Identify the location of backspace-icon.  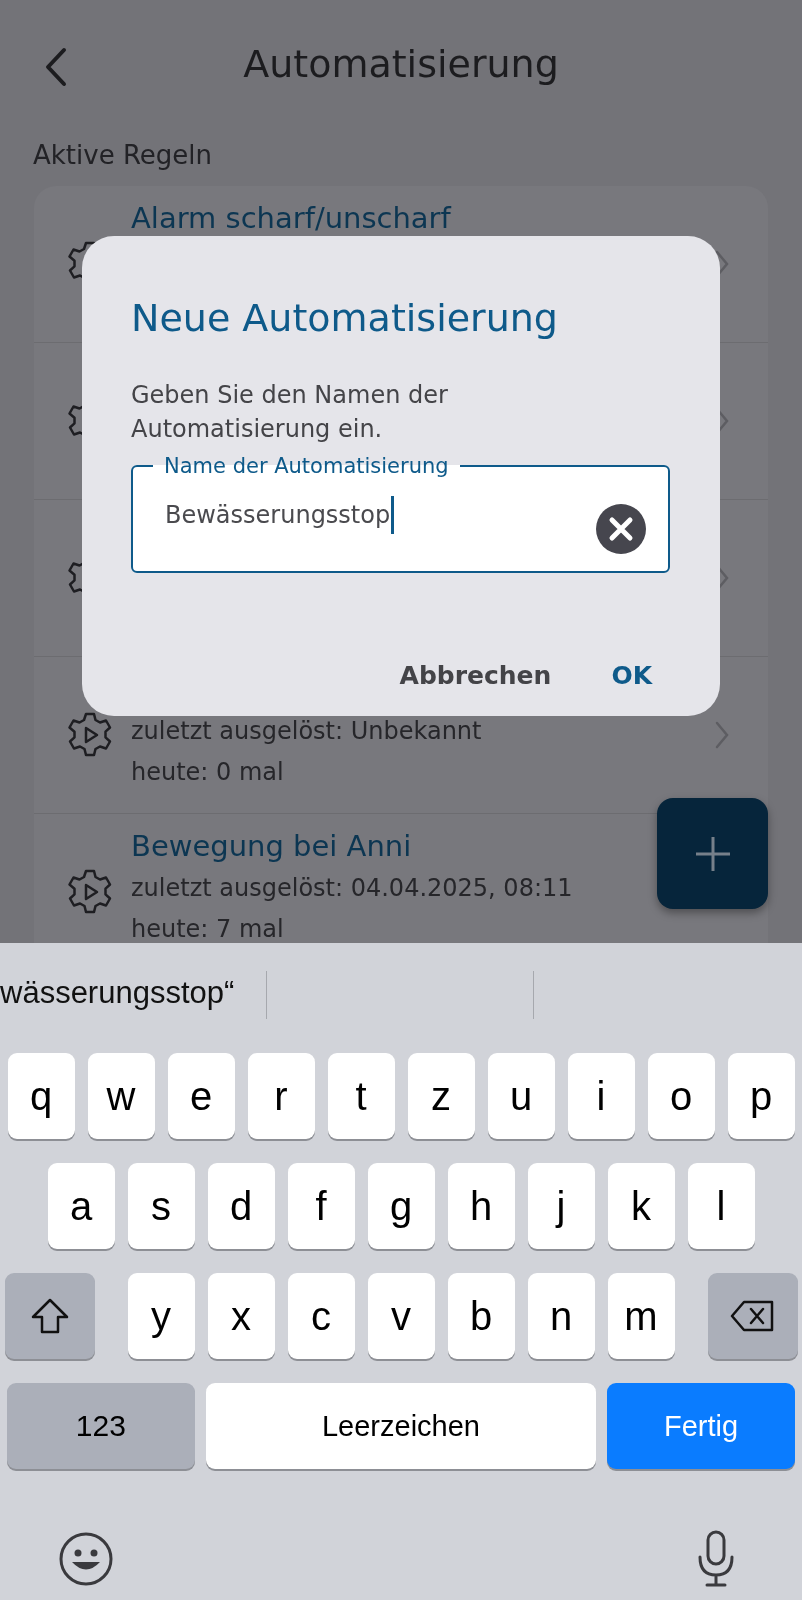
(752, 1316).